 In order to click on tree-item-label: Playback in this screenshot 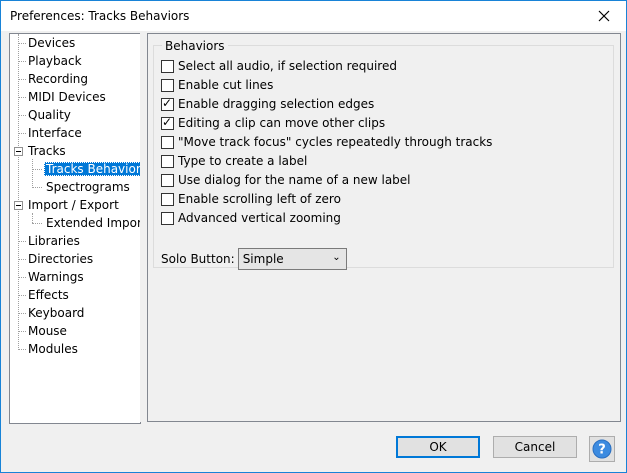, I will do `click(55, 61)`.